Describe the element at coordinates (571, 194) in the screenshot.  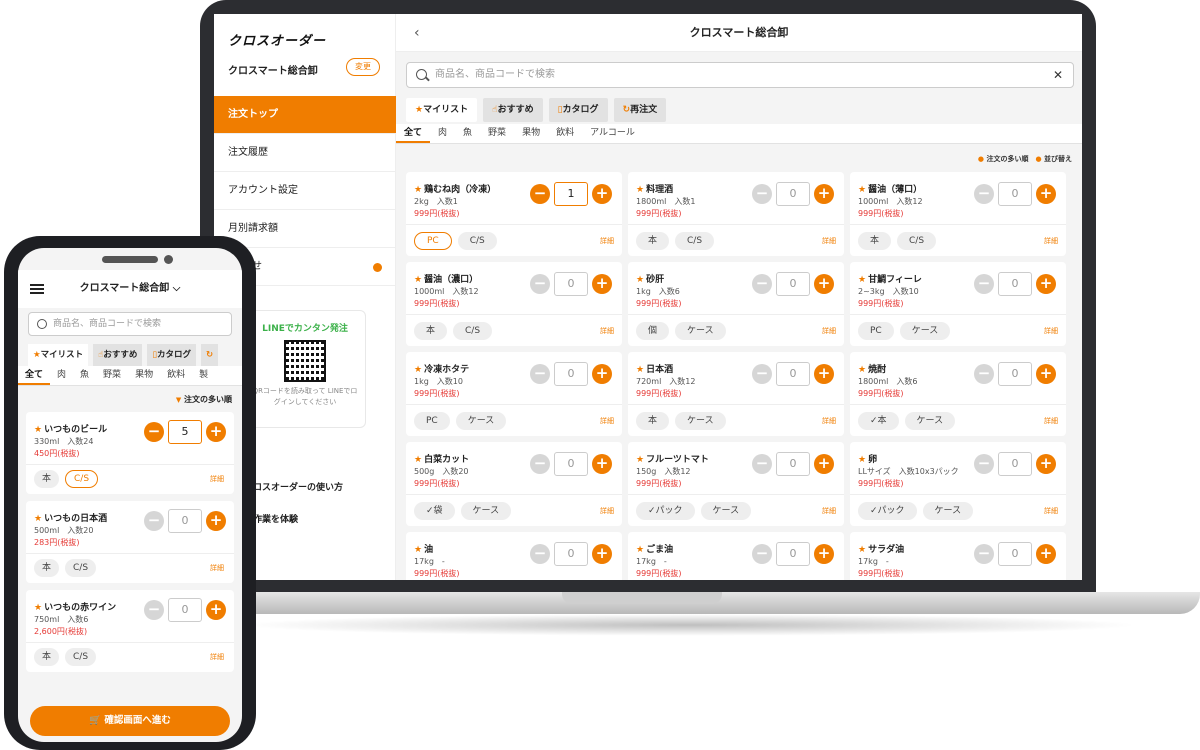
I see `quantity-input: 1` at that location.